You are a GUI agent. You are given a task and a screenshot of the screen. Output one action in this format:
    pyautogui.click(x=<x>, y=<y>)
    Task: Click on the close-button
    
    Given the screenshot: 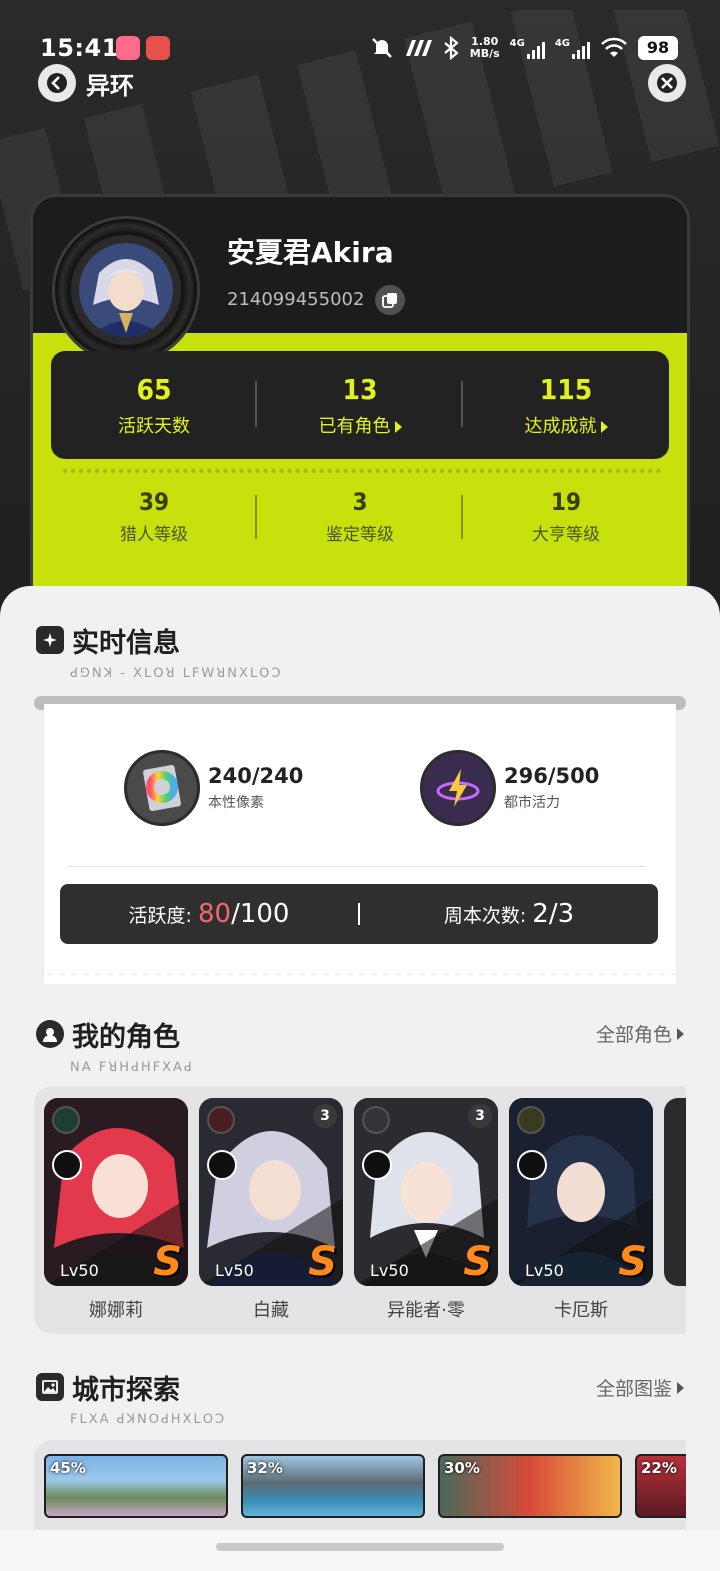 What is the action you would take?
    pyautogui.click(x=667, y=83)
    